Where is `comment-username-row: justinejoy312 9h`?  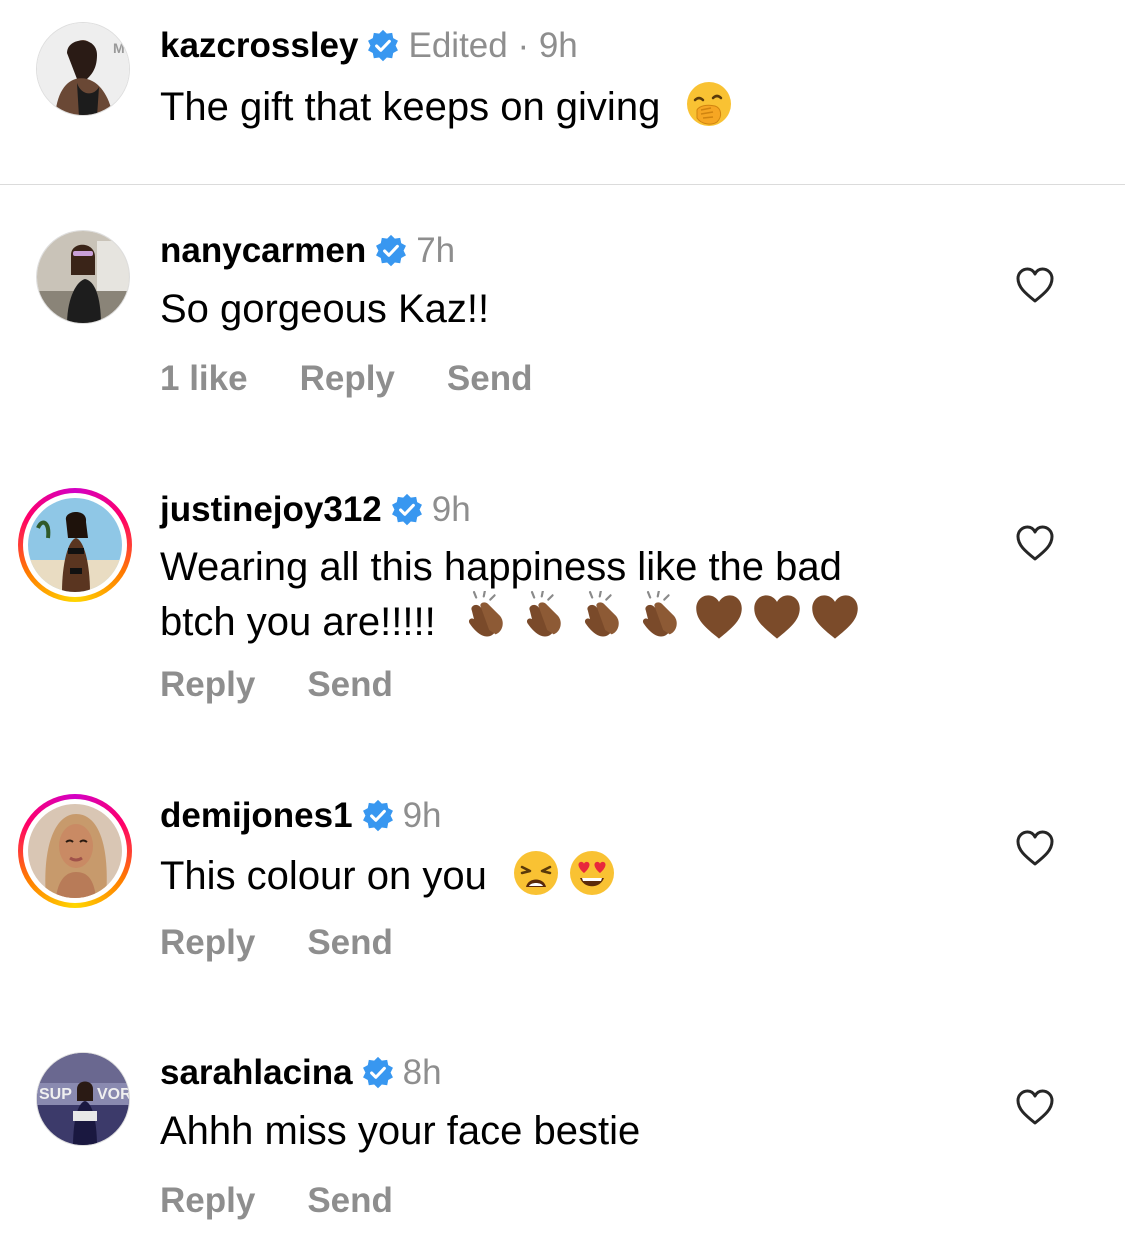 comment-username-row: justinejoy312 9h is located at coordinates (315, 510).